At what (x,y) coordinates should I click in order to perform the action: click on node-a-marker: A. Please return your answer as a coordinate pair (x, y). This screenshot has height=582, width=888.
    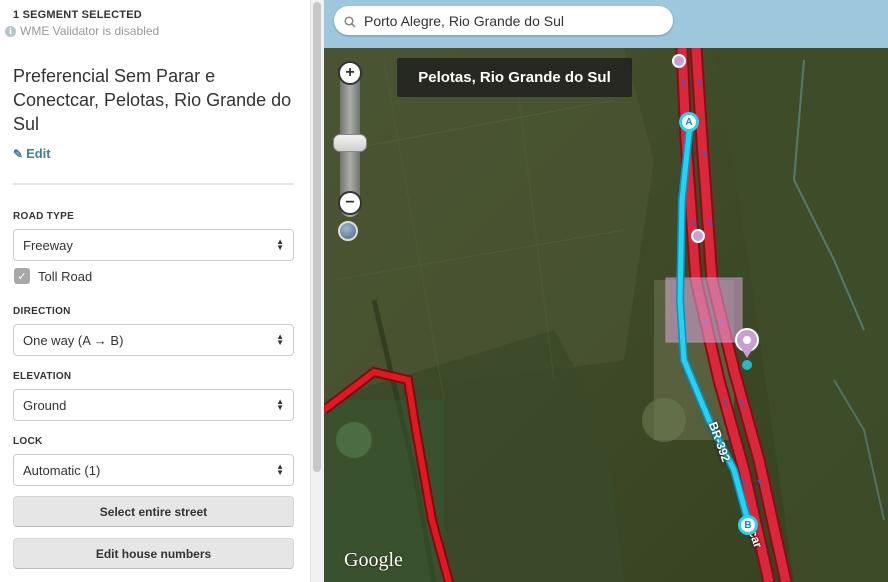
    Looking at the image, I should click on (689, 122).